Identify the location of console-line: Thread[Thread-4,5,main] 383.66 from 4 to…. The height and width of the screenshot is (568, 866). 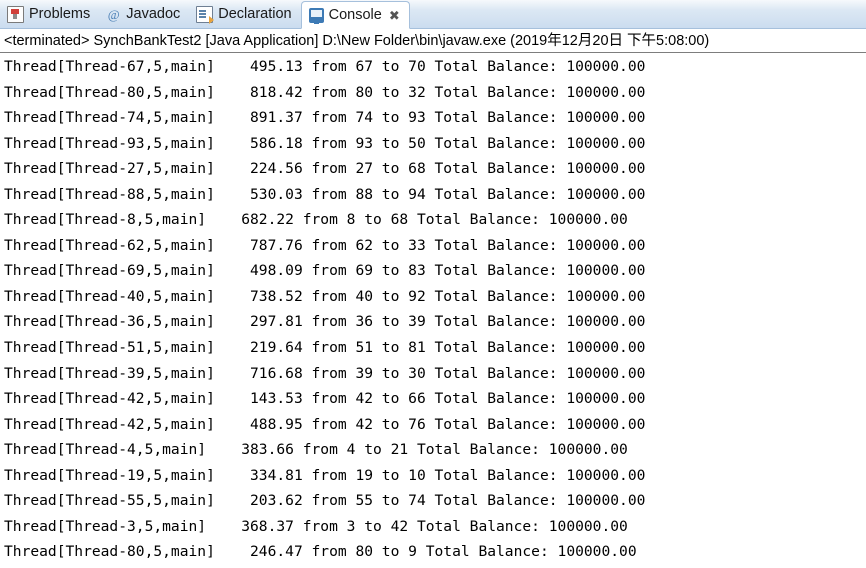
(316, 450).